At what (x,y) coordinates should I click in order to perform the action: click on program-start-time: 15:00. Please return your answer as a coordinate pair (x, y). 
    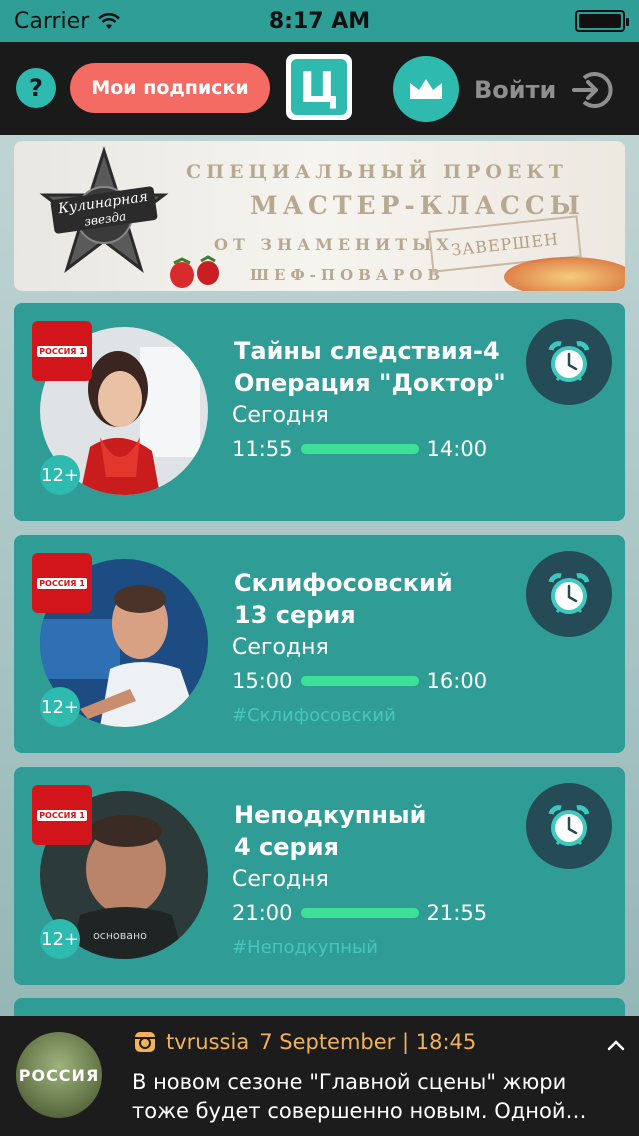
    Looking at the image, I should click on (262, 681).